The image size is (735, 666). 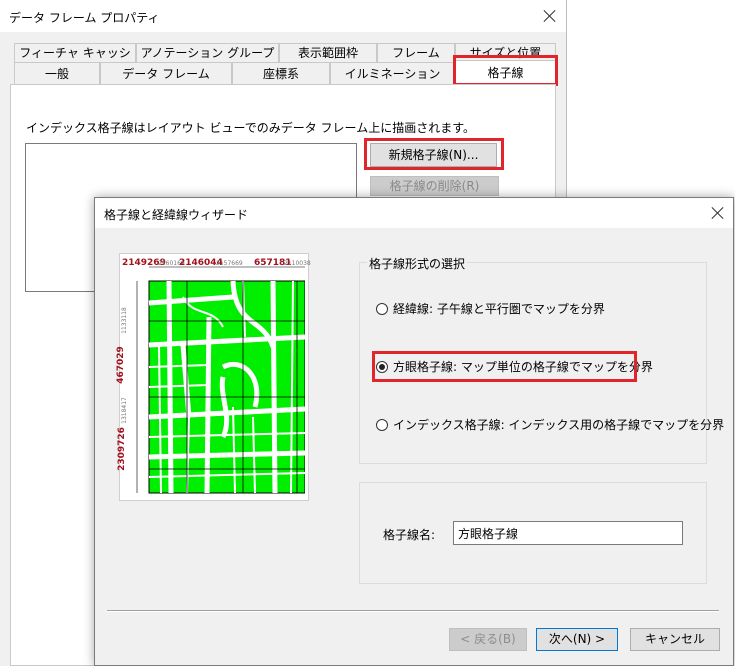 What do you see at coordinates (392, 73) in the screenshot?
I see `tab-illumination: イルミネーション` at bounding box center [392, 73].